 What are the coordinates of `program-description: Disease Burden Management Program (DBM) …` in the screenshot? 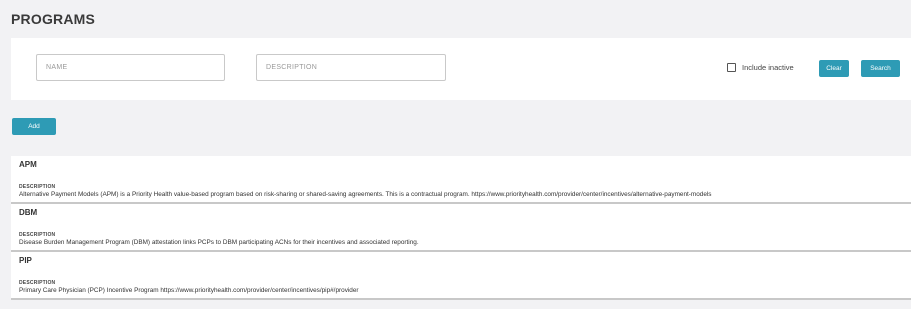 It's located at (219, 242).